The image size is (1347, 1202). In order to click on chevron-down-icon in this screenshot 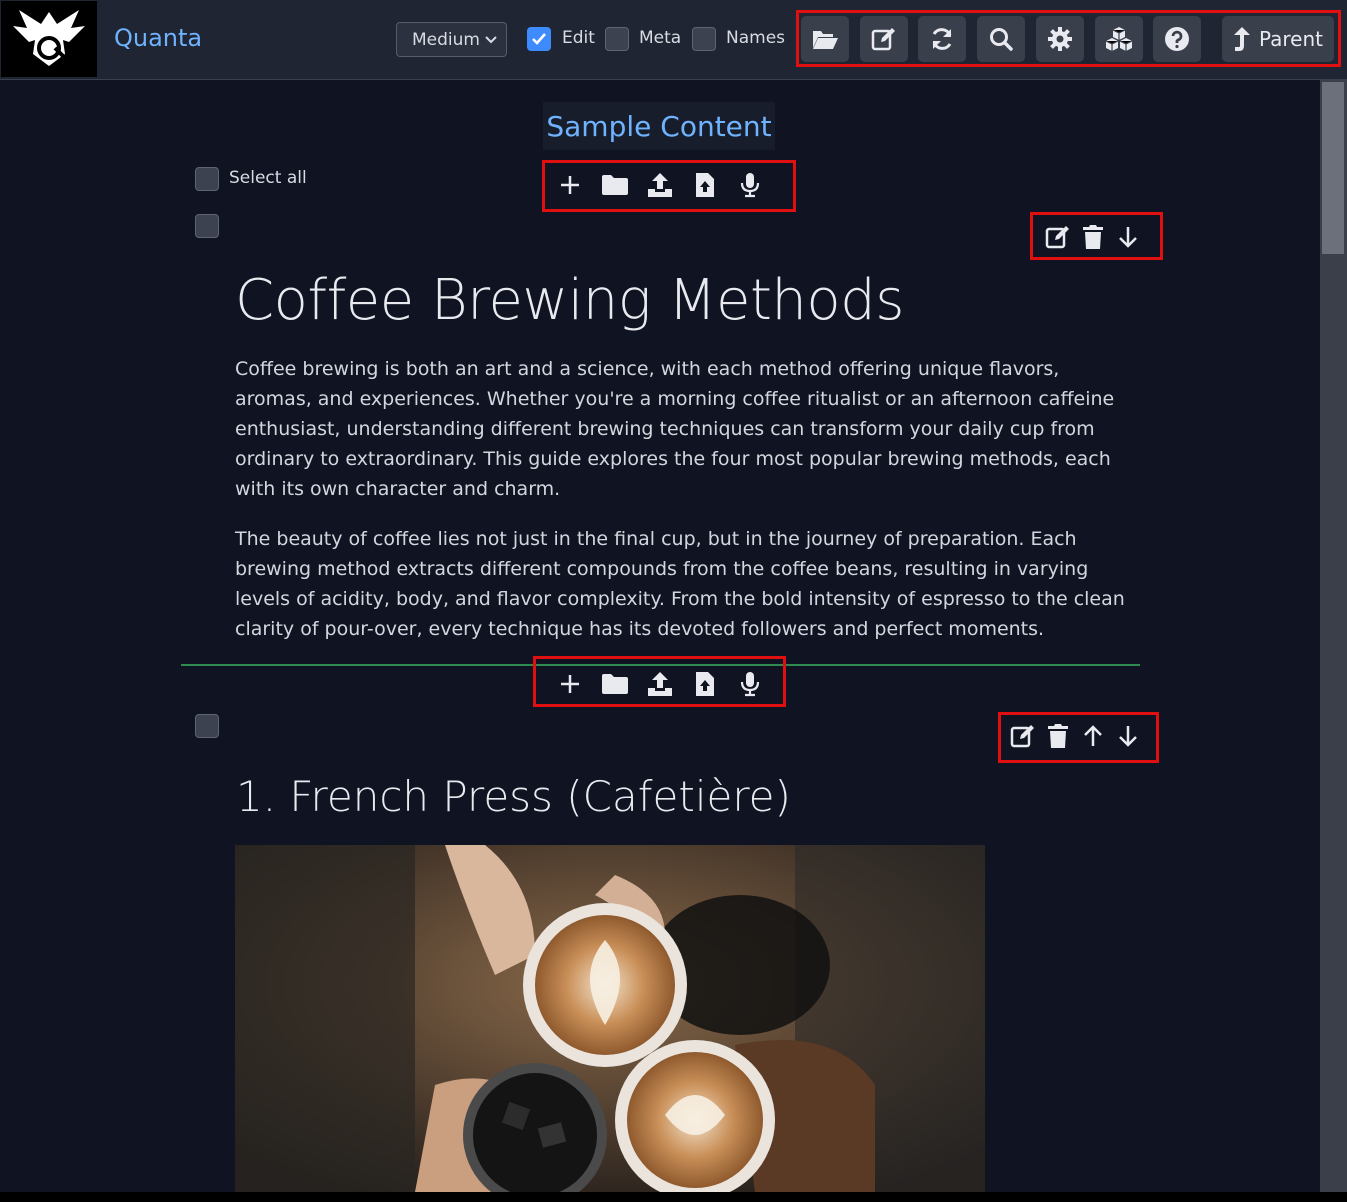, I will do `click(491, 40)`.